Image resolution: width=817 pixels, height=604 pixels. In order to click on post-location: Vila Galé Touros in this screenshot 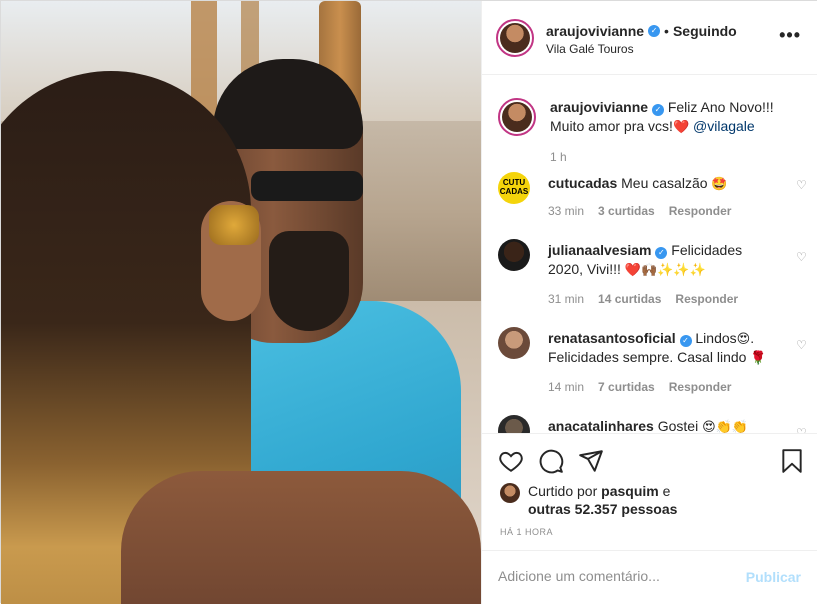, I will do `click(590, 49)`.